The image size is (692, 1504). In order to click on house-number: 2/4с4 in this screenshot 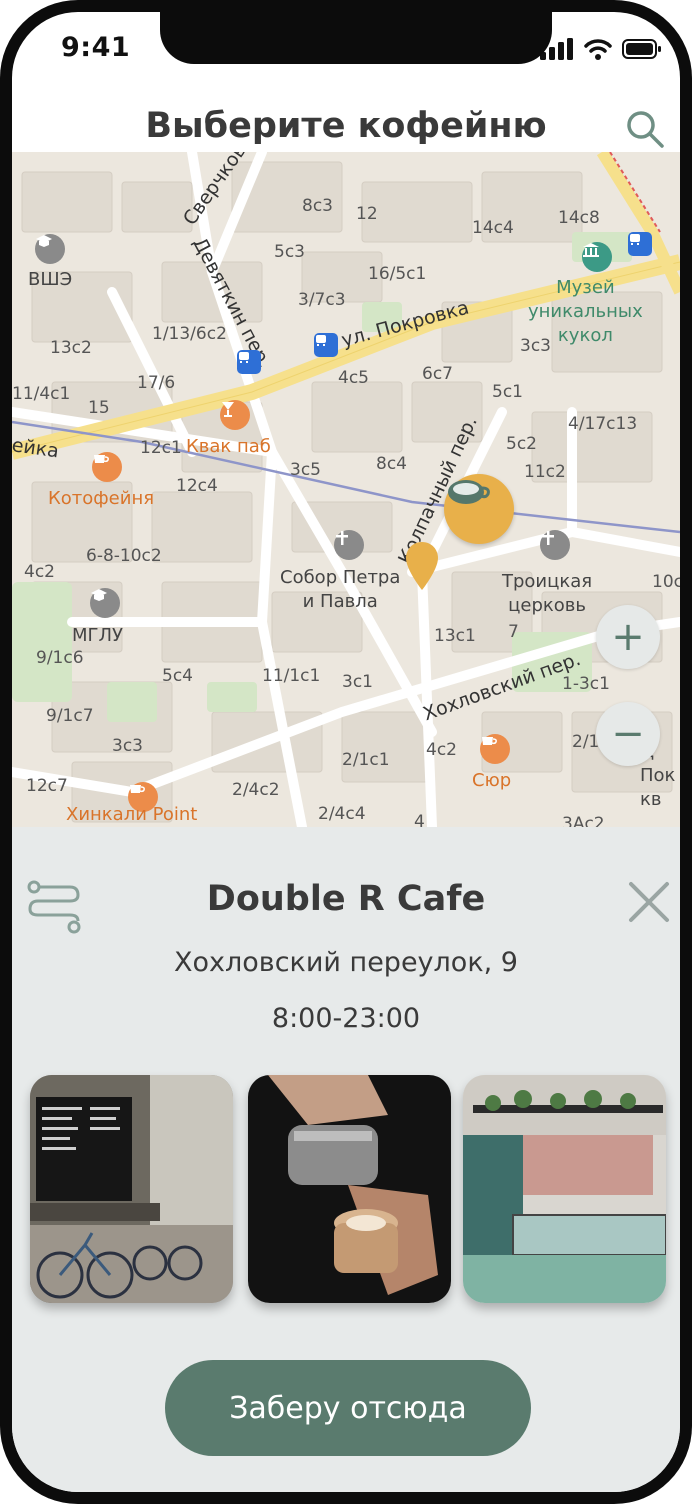, I will do `click(342, 814)`.